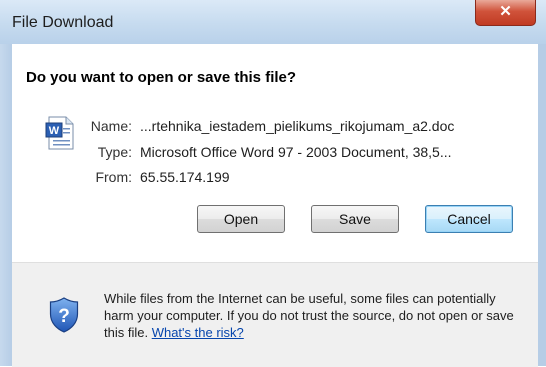 The width and height of the screenshot is (546, 367). I want to click on cancel-button: Cancel, so click(469, 219).